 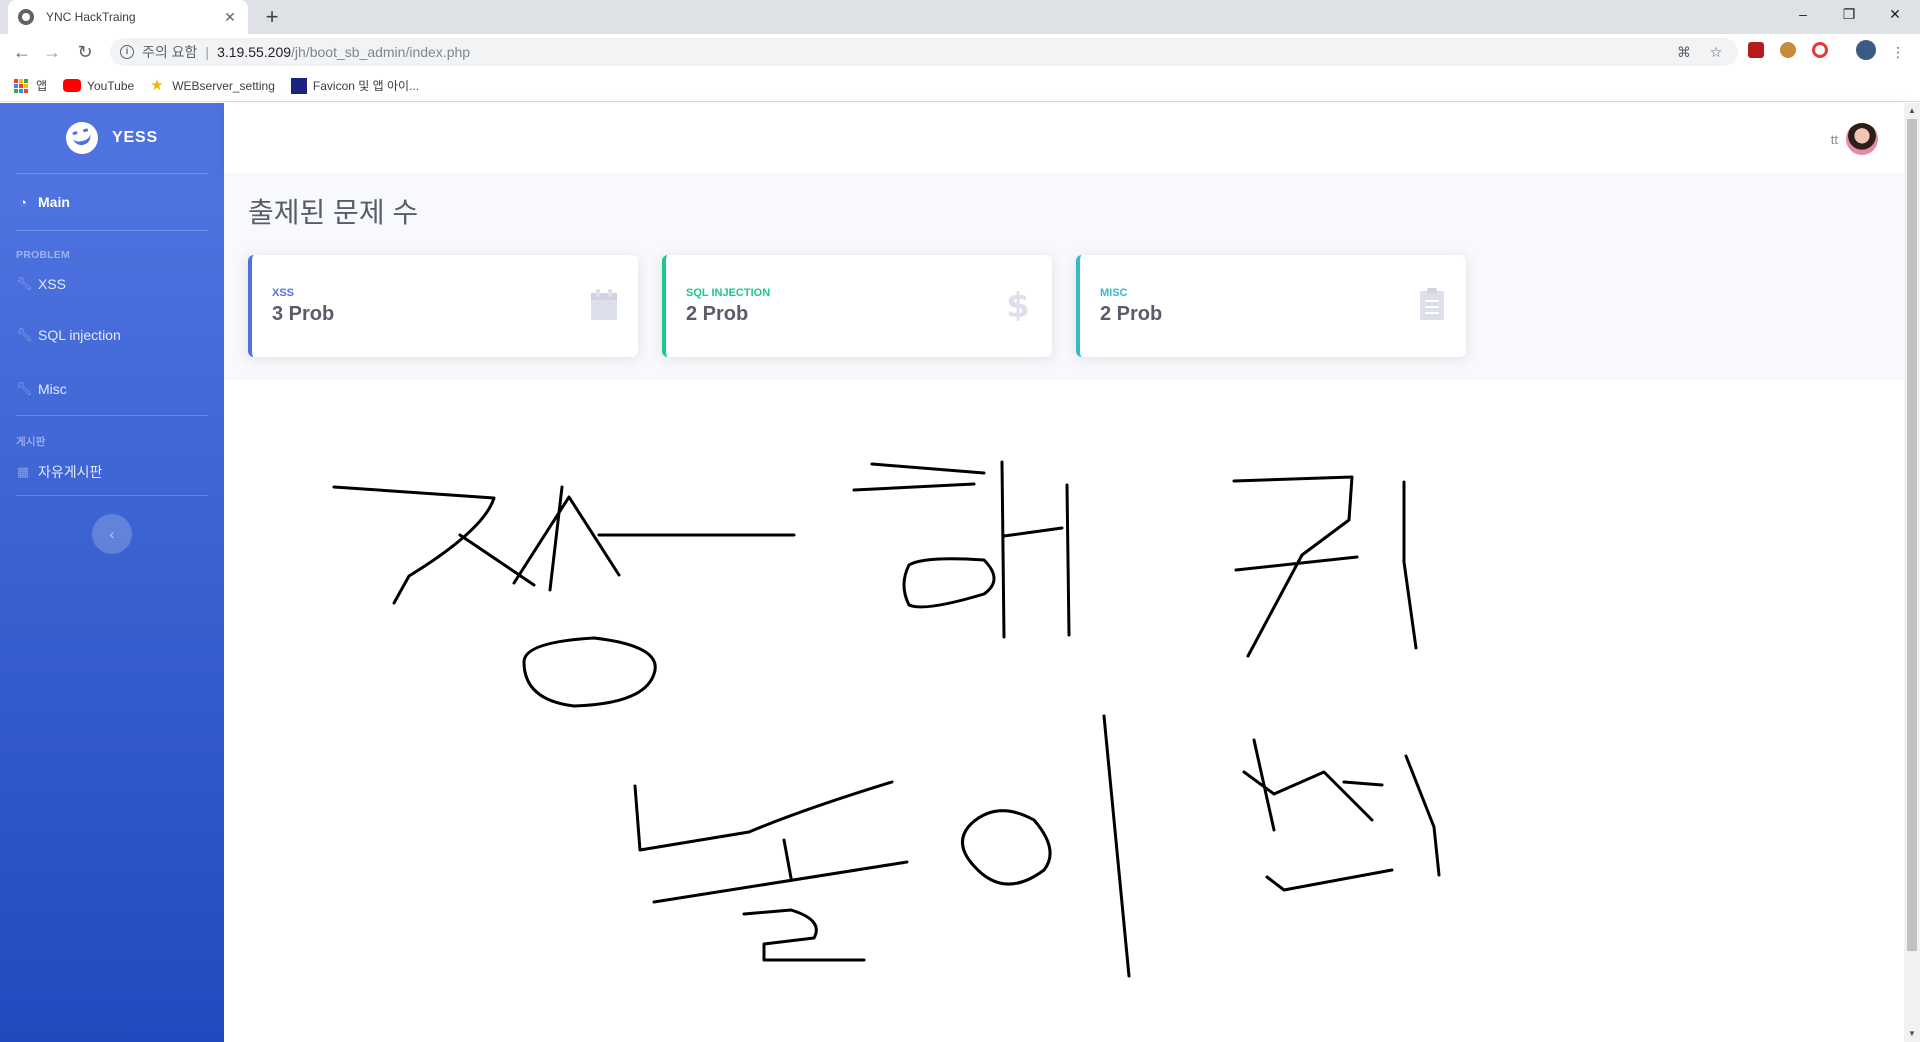 What do you see at coordinates (112, 534) in the screenshot?
I see `sidebar-toggle-button: ‹` at bounding box center [112, 534].